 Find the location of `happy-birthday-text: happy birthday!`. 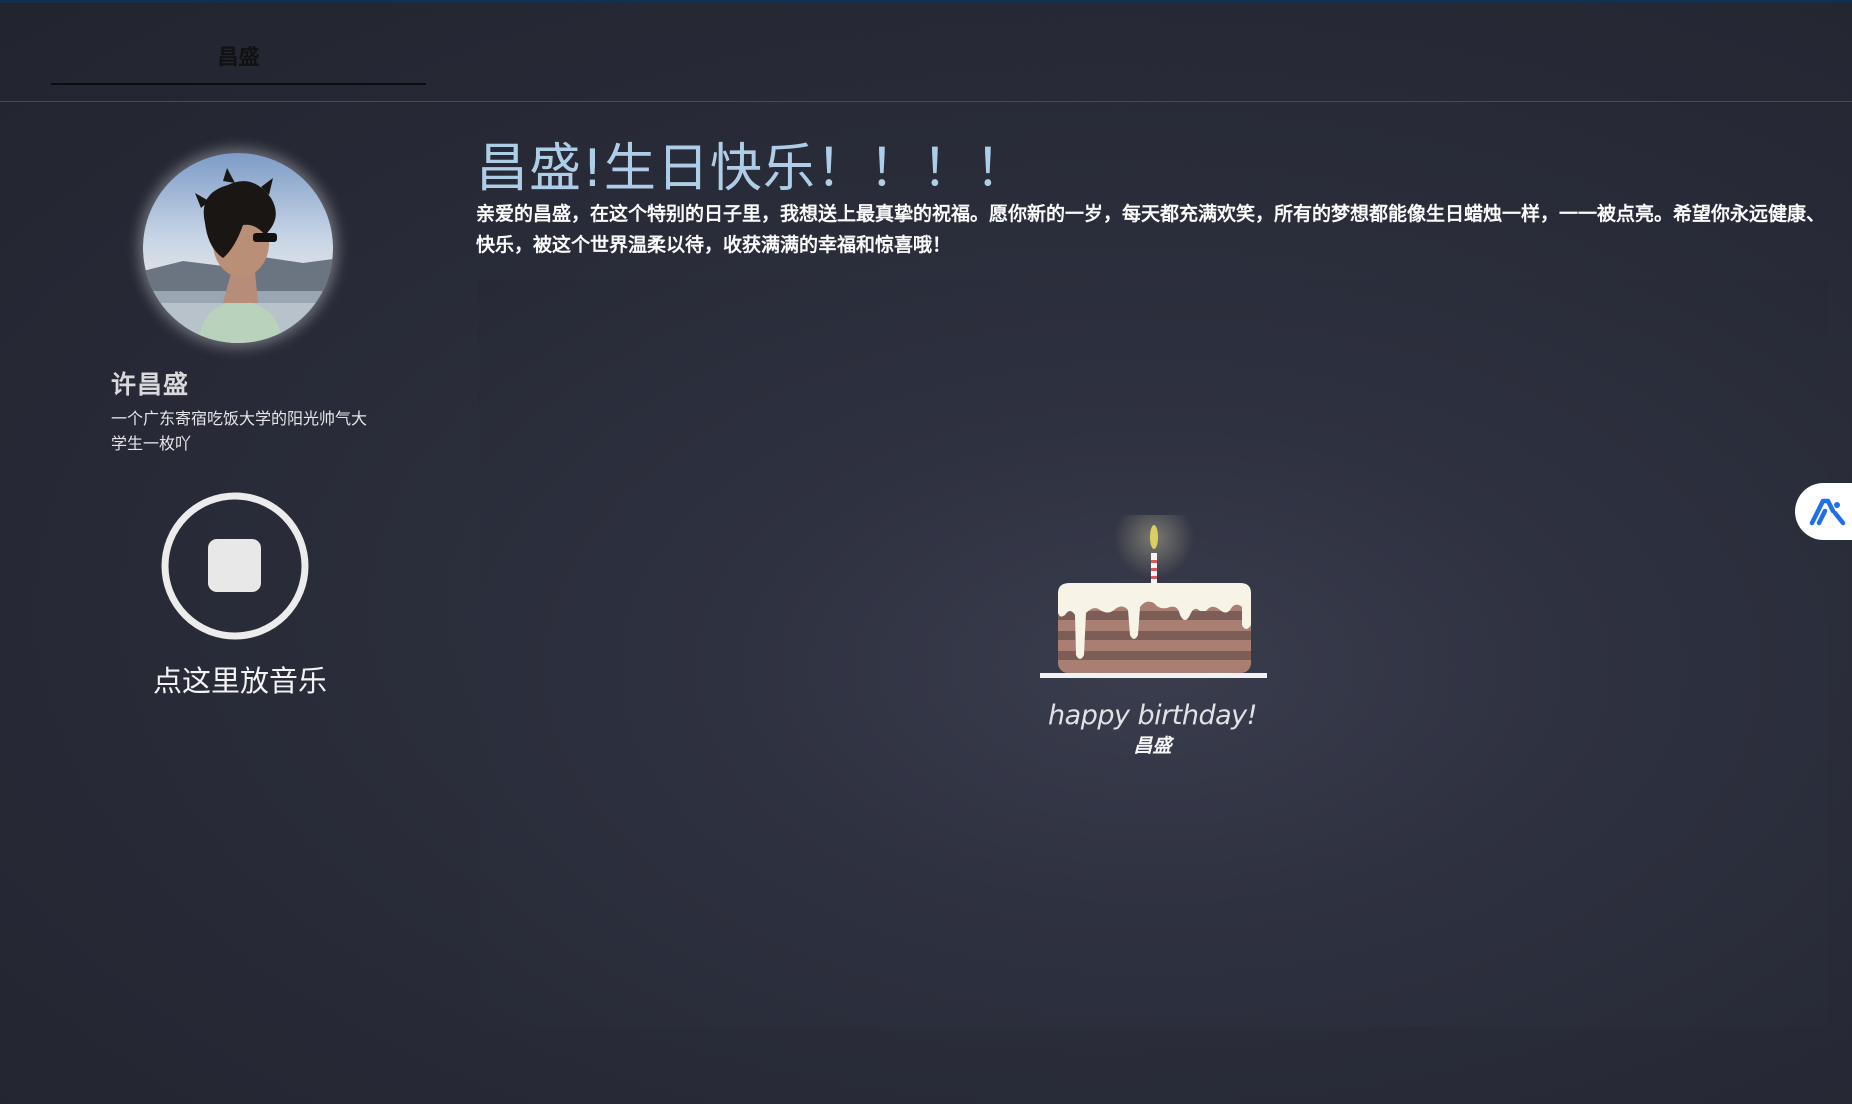

happy-birthday-text: happy birthday! is located at coordinates (1152, 715).